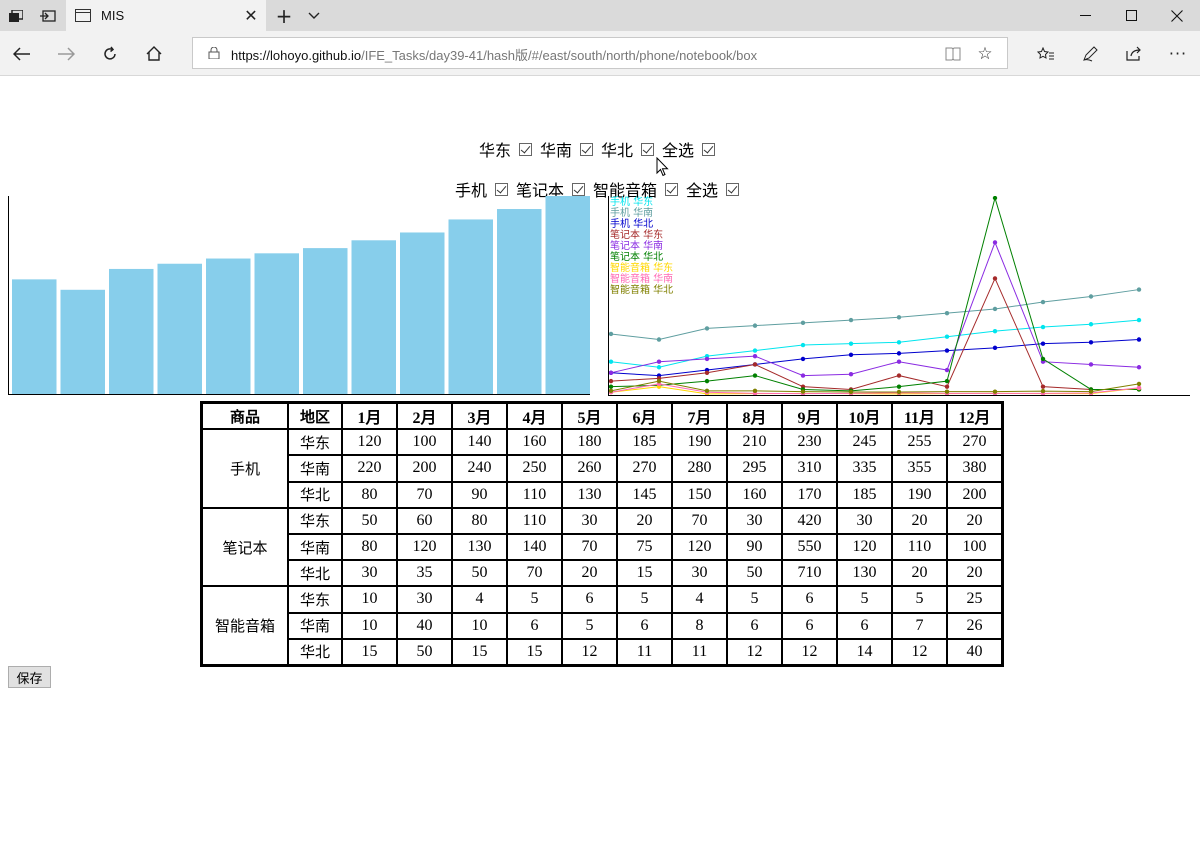 Image resolution: width=1200 pixels, height=855 pixels. Describe the element at coordinates (16, 15) in the screenshot. I see `tab-actions-icon` at that location.